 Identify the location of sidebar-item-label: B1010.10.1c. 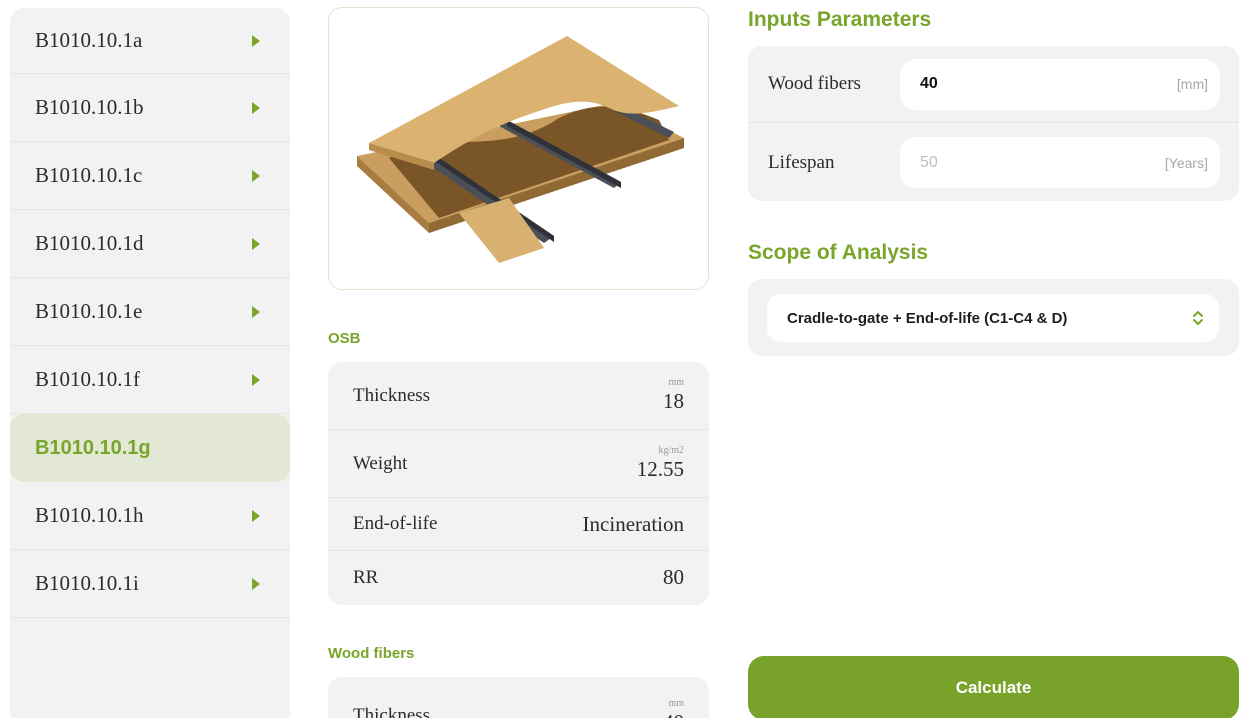
(89, 175).